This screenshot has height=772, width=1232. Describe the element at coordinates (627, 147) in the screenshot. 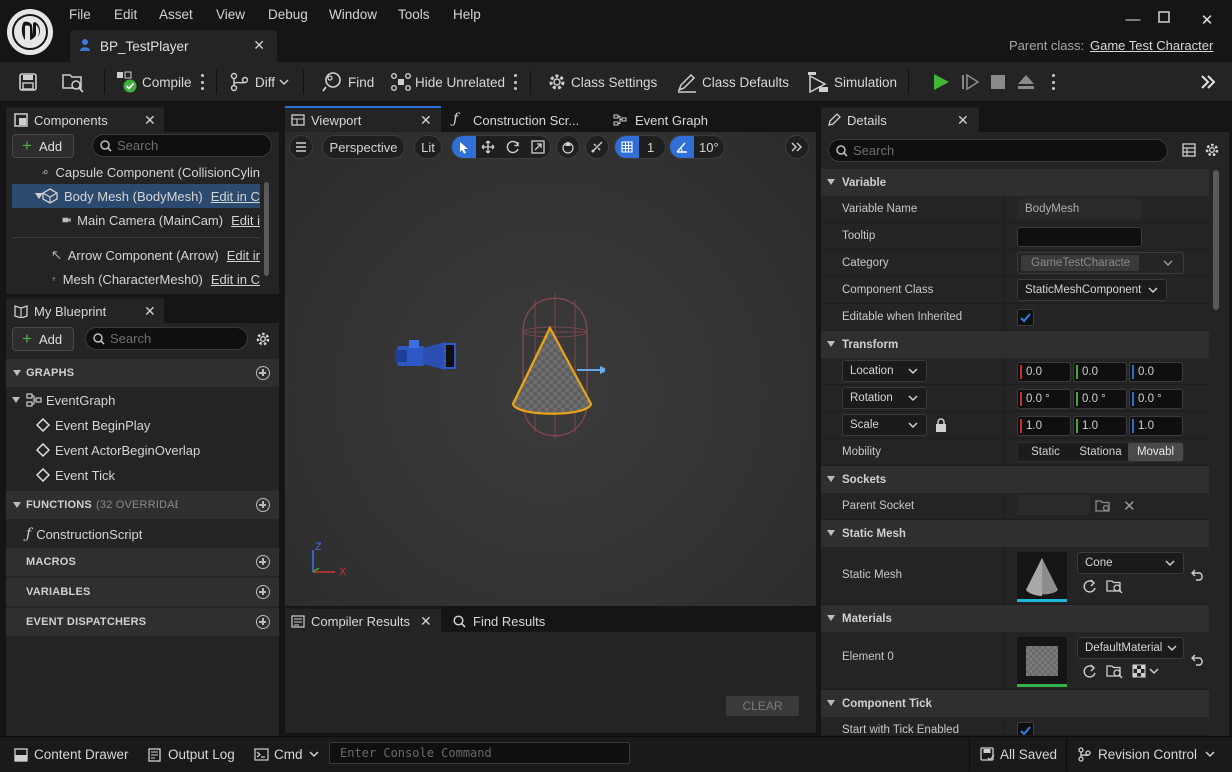

I see `grid-snap-icon` at that location.